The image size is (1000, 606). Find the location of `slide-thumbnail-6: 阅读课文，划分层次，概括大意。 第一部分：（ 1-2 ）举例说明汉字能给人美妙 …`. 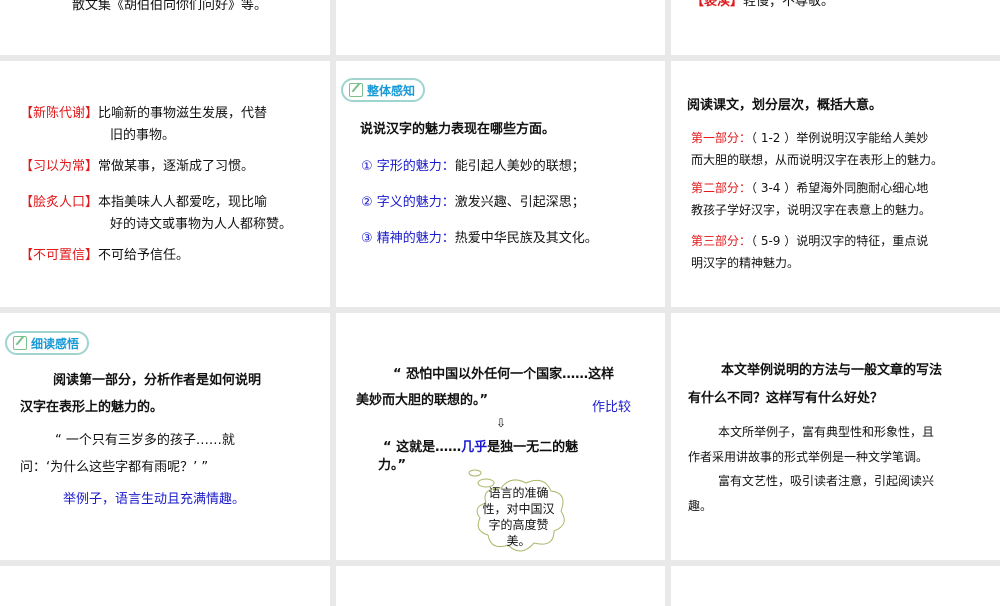

slide-thumbnail-6: 阅读课文，划分层次，概括大意。 第一部分：（ 1-2 ）举例说明汉字能给人美妙 … is located at coordinates (835, 184).